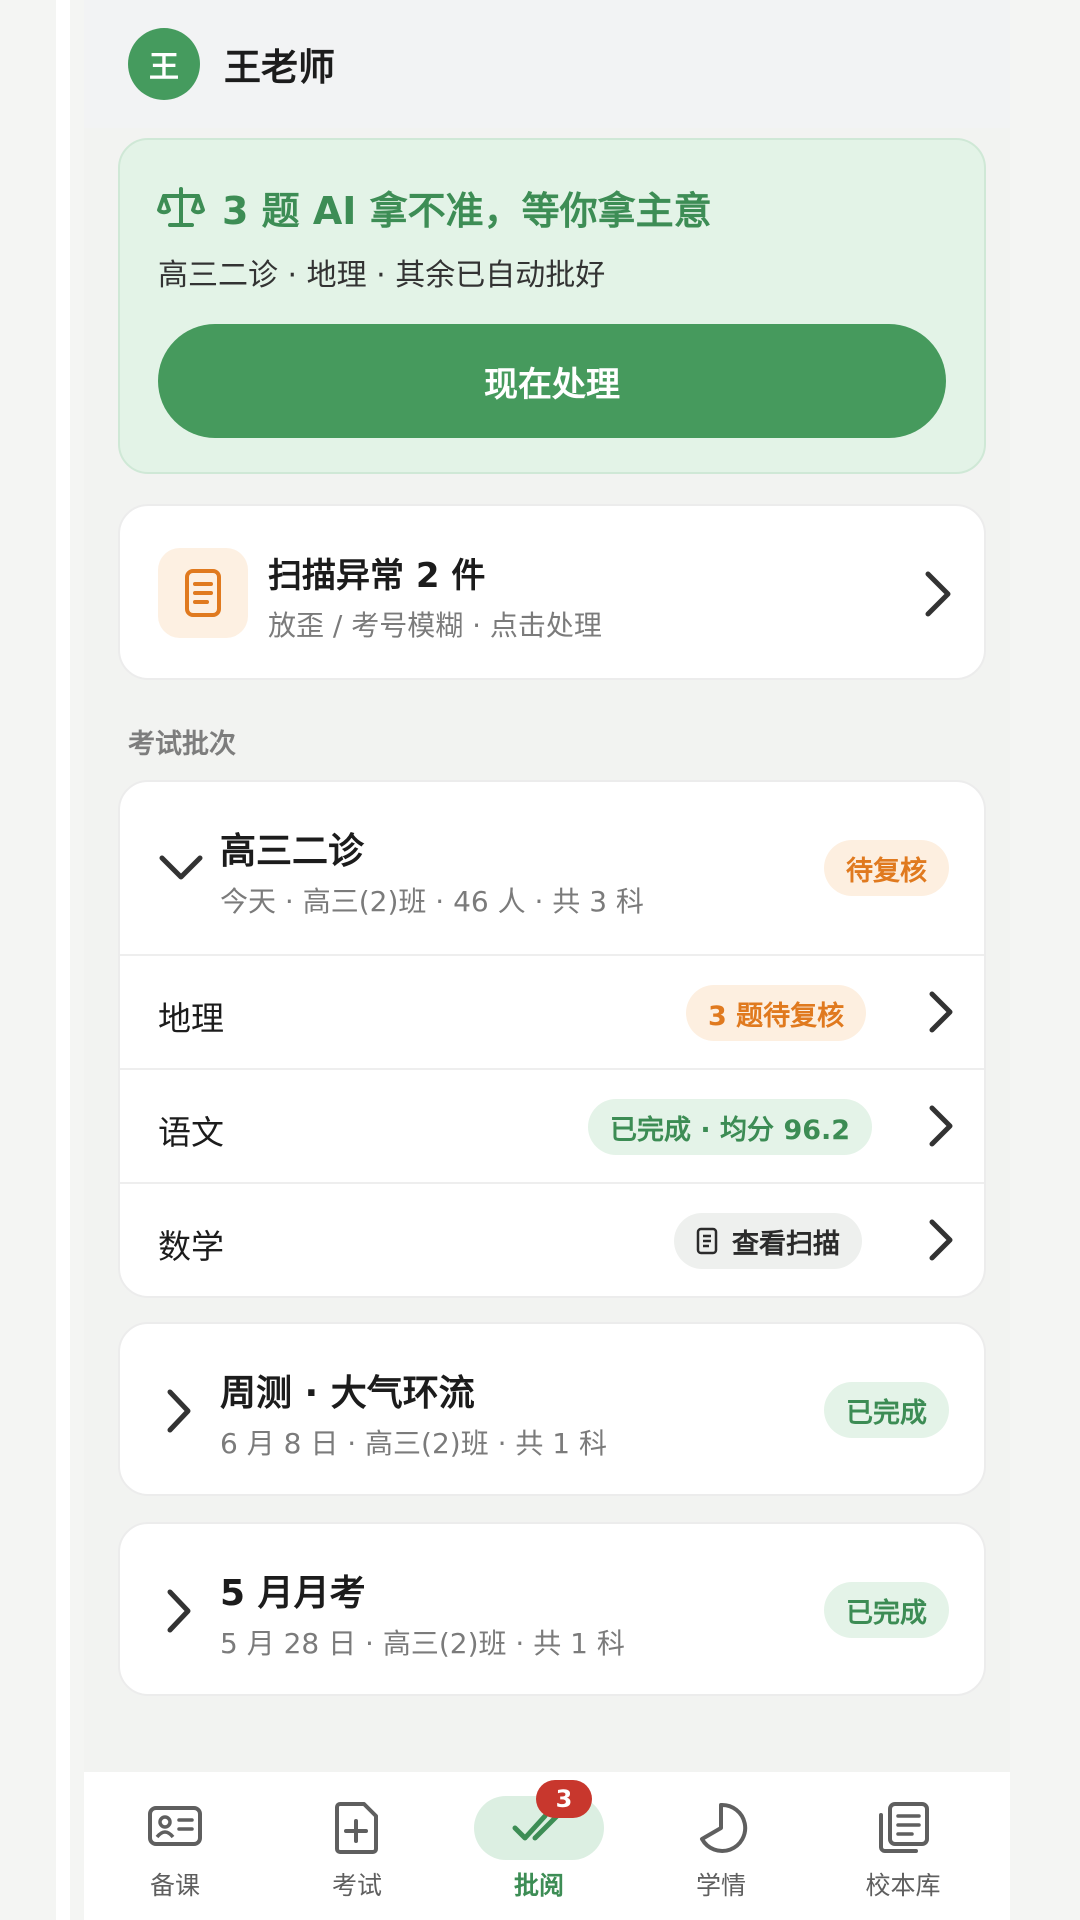 This screenshot has width=1080, height=1920. Describe the element at coordinates (552, 1609) in the screenshot. I see `exam-card: 5 月月考 5 月 28 日 · 高三(2)班 · 共 1 科 已完成` at that location.